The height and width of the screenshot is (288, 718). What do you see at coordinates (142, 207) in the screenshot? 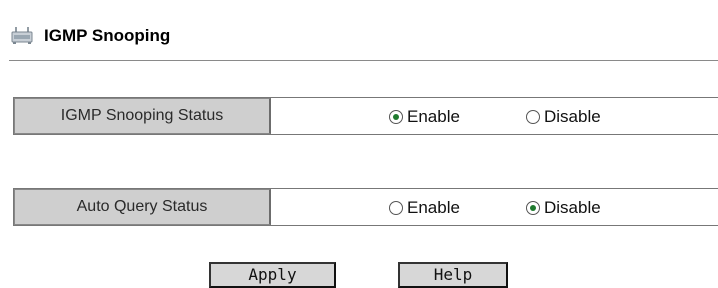
I see `setting-label: Auto Query Status` at bounding box center [142, 207].